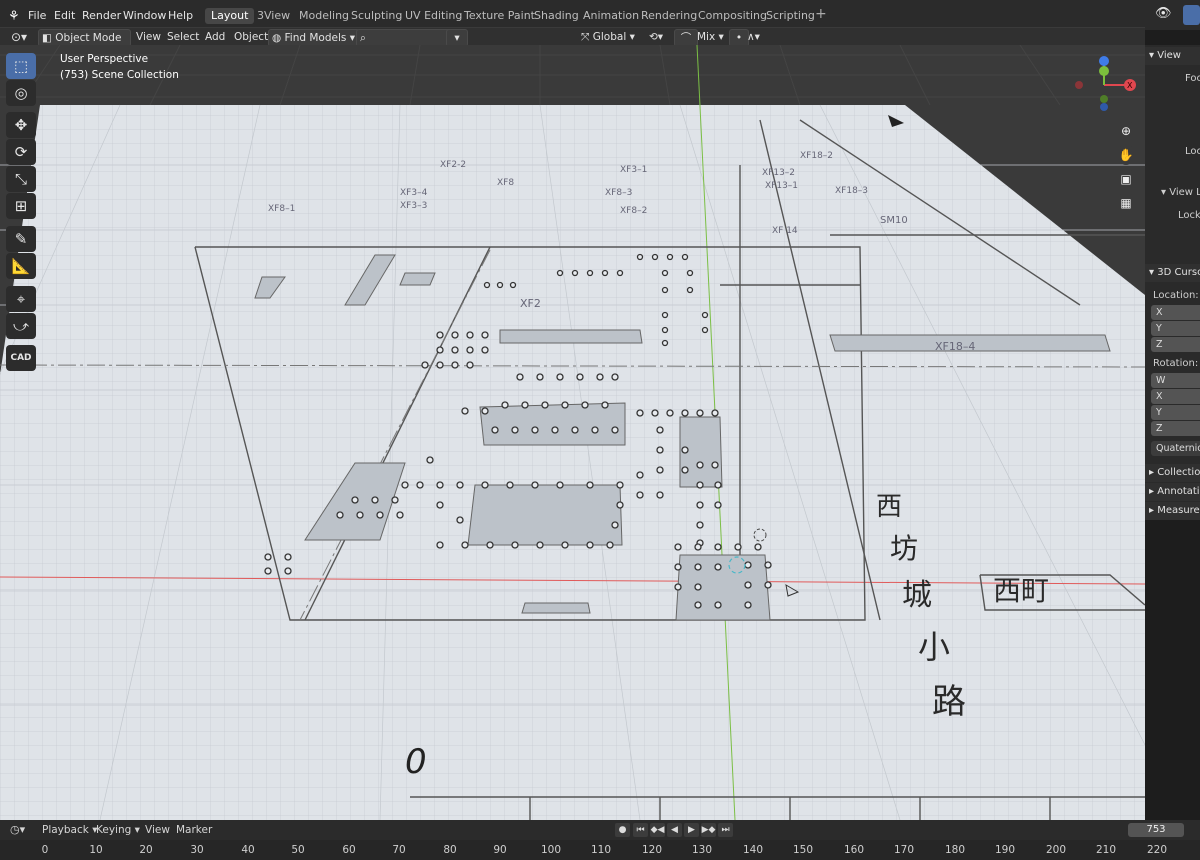 The image size is (1200, 860). What do you see at coordinates (1126, 179) in the screenshot?
I see `camera-view-icon: ▣` at bounding box center [1126, 179].